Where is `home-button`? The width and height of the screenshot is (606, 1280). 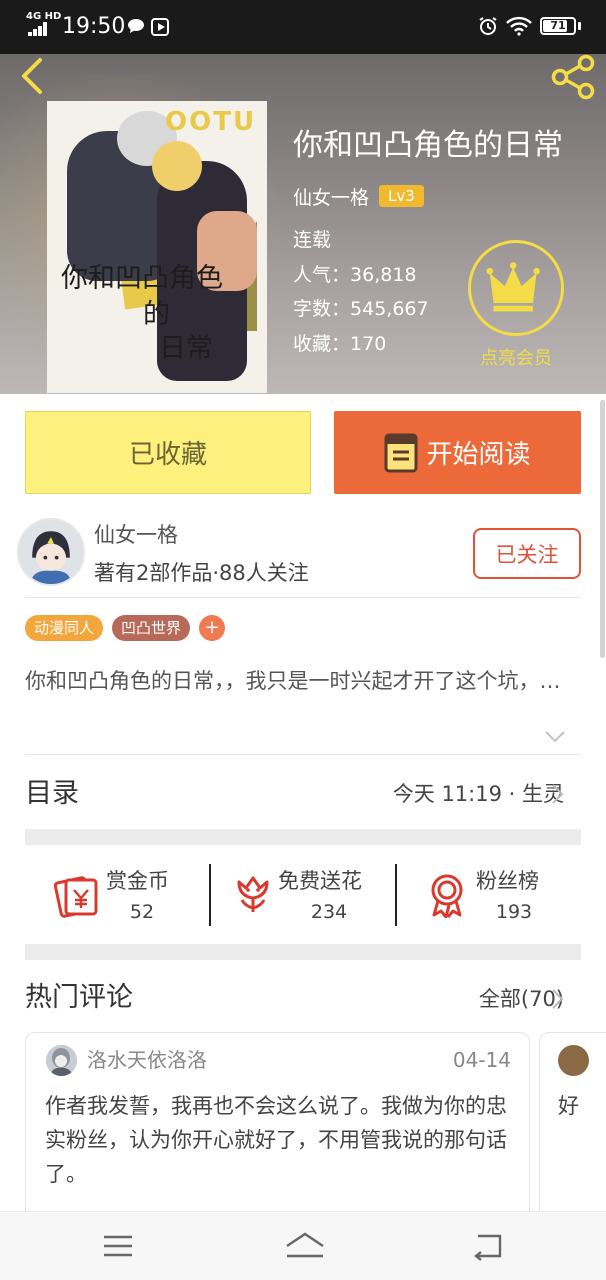 home-button is located at coordinates (303, 1246).